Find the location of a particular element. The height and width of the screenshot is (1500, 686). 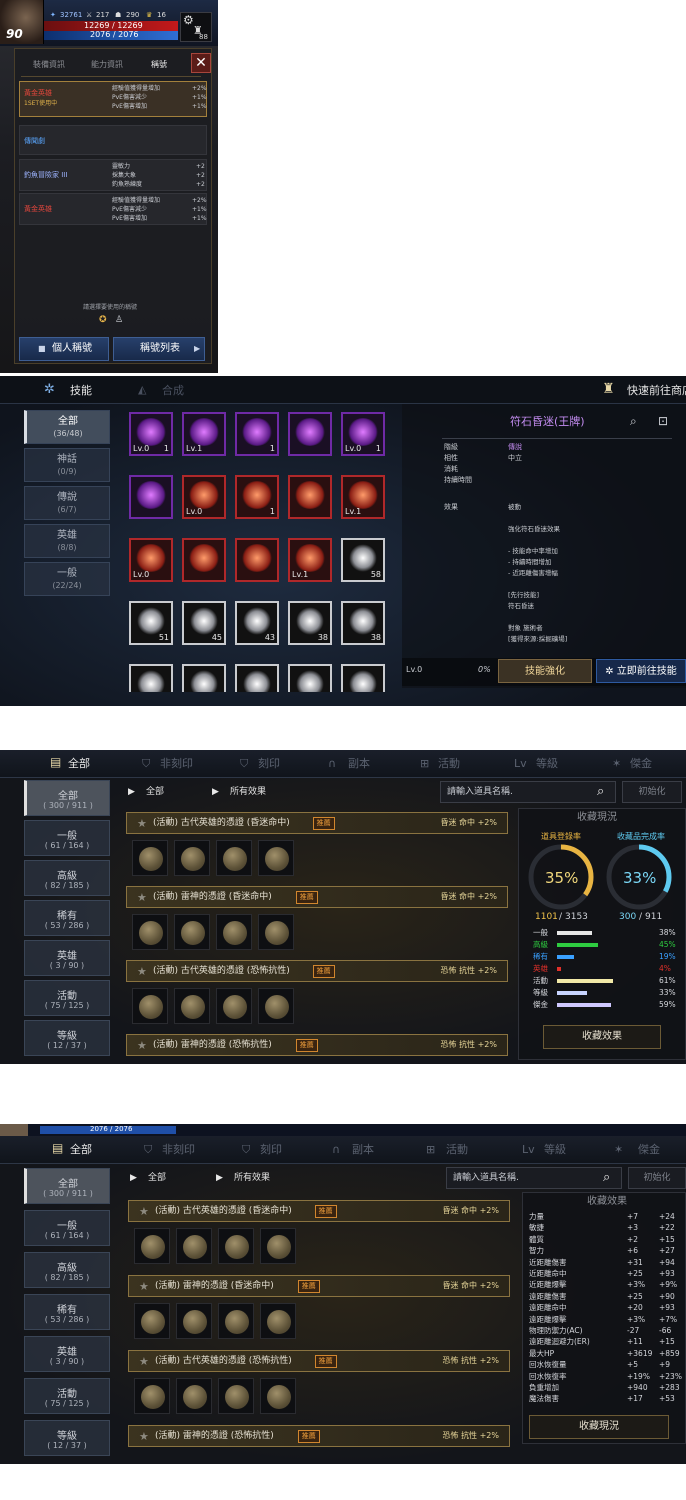

nav-myth: 神話 (0/9) is located at coordinates (67, 465).